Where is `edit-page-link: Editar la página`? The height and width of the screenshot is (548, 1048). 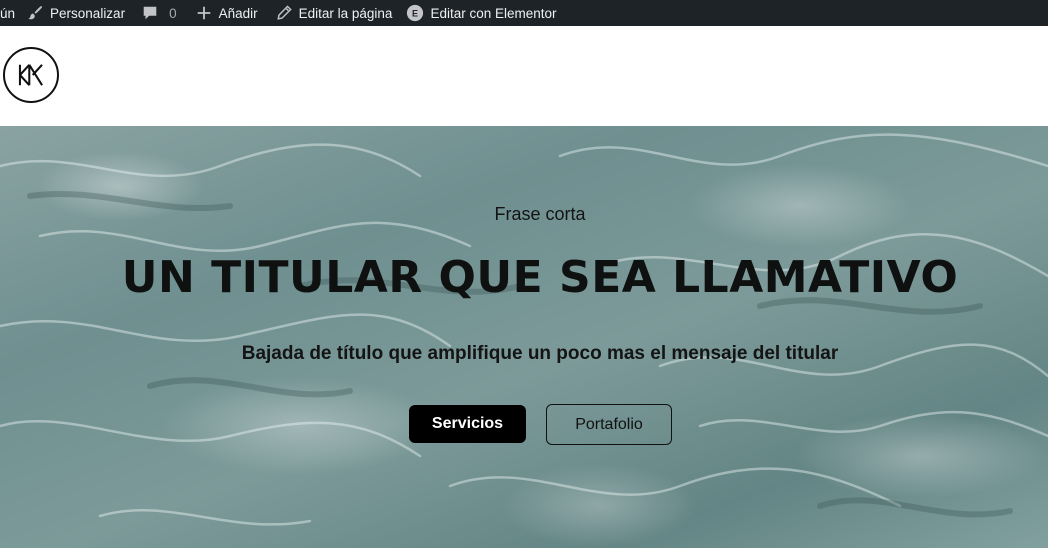 edit-page-link: Editar la página is located at coordinates (334, 13).